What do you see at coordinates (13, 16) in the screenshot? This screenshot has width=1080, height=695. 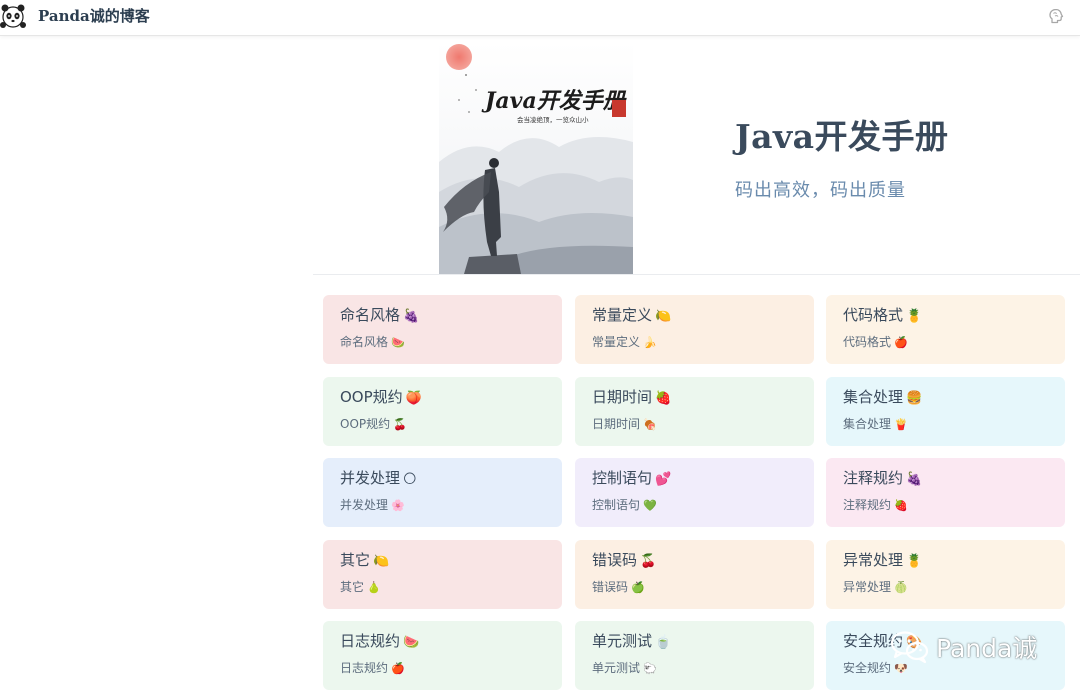 I see `panda-logo` at bounding box center [13, 16].